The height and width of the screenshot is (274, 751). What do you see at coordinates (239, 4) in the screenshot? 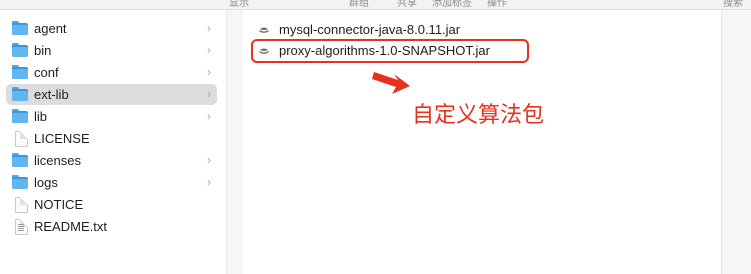
I see `toolbar-view-label: 显示` at bounding box center [239, 4].